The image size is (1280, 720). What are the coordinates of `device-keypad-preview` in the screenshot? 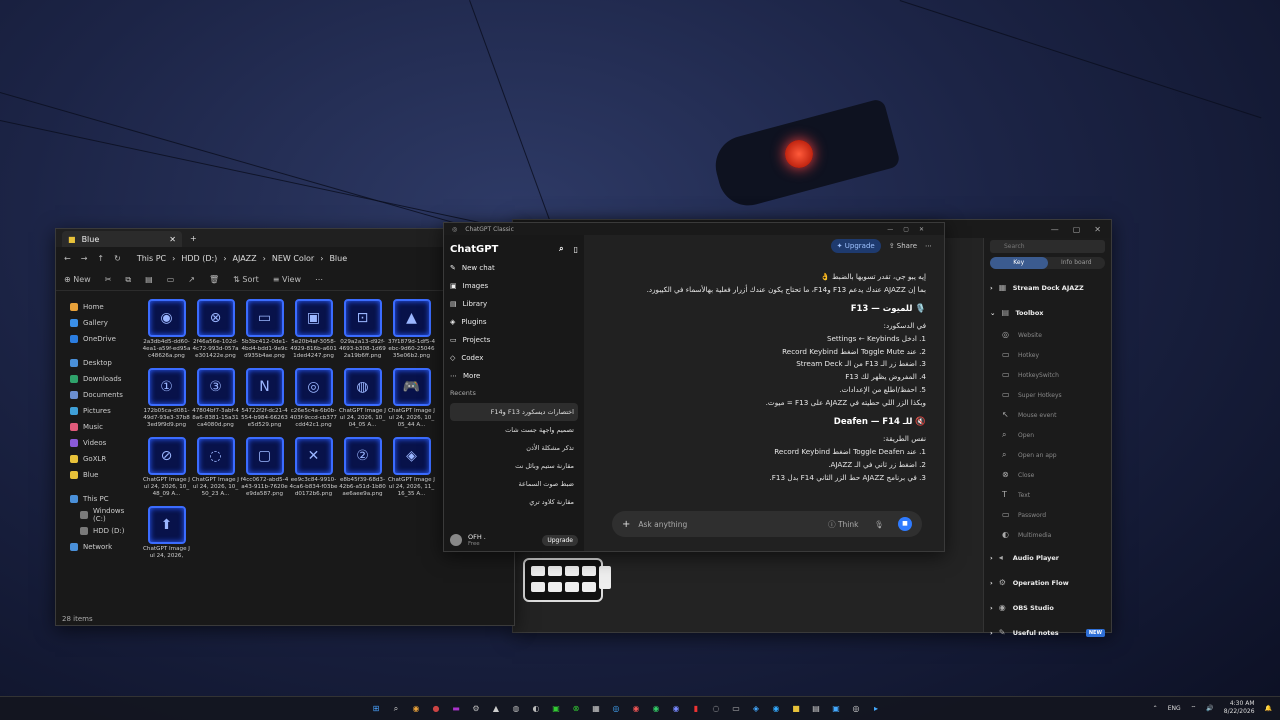 It's located at (567, 580).